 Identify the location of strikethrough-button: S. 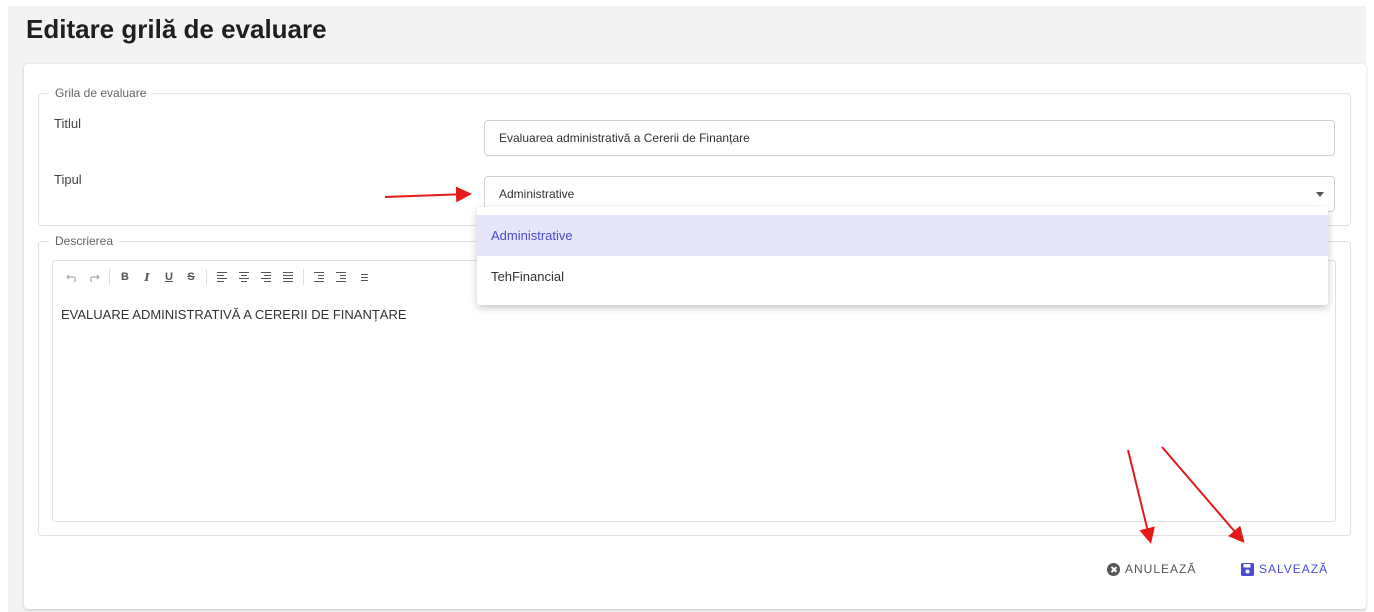
(191, 277).